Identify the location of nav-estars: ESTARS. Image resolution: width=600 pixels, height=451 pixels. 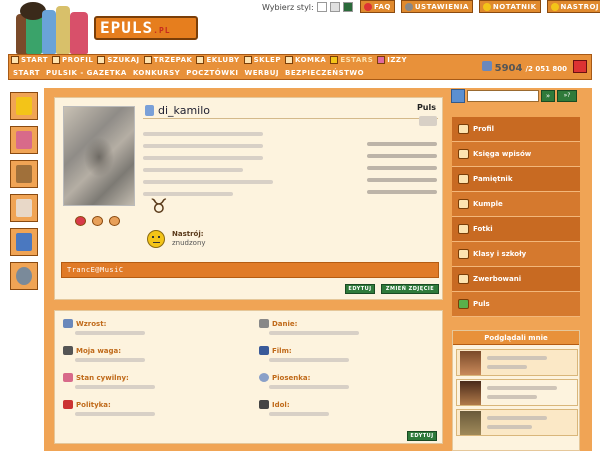
(351, 60).